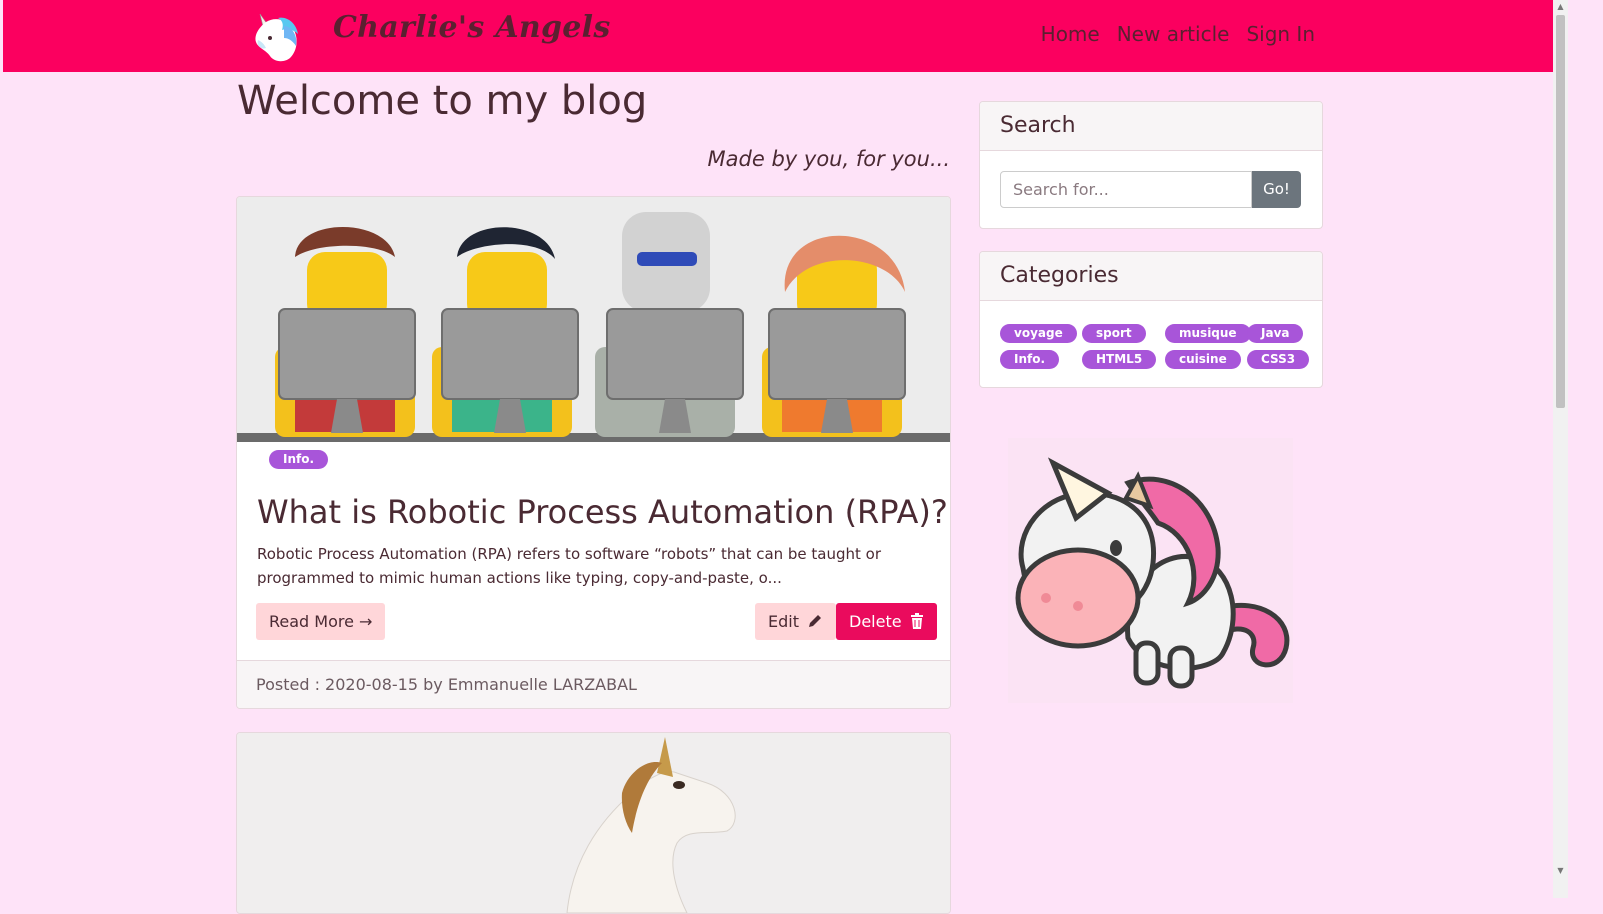 Image resolution: width=1603 pixels, height=914 pixels. I want to click on brand-title: Charlie's Angels, so click(472, 27).